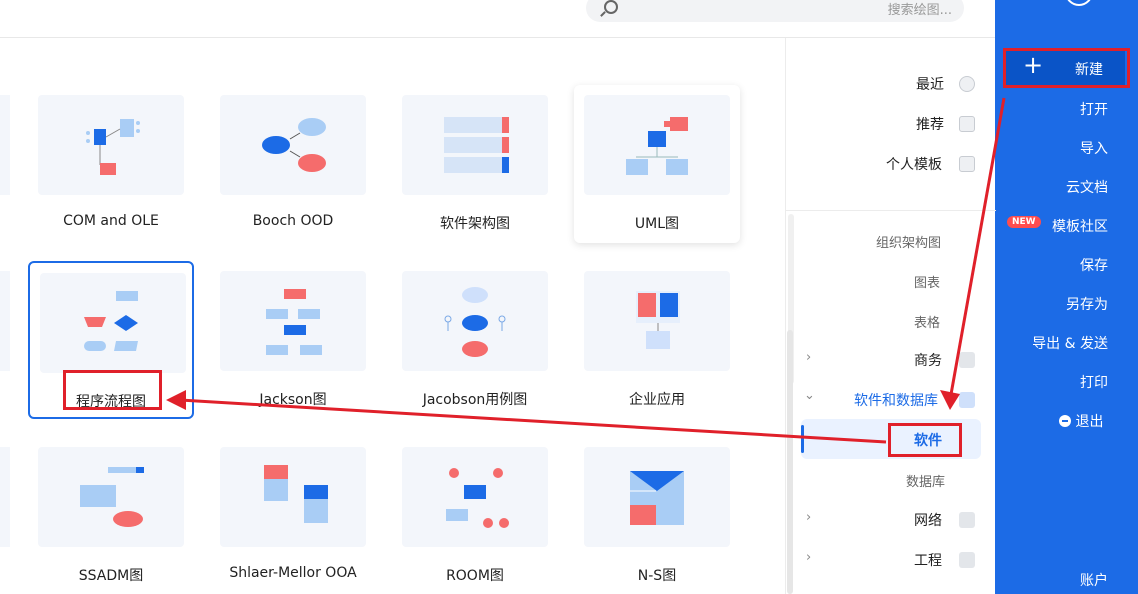 The height and width of the screenshot is (594, 1138). What do you see at coordinates (967, 124) in the screenshot?
I see `star-icon` at bounding box center [967, 124].